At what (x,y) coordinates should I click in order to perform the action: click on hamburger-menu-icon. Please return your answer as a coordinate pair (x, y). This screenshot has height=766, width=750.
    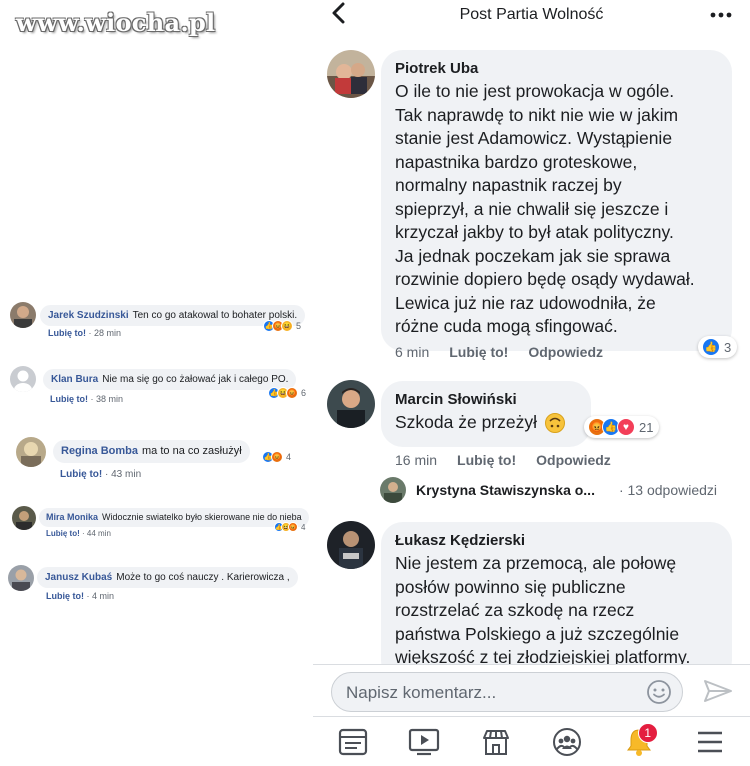
    Looking at the image, I should click on (710, 741).